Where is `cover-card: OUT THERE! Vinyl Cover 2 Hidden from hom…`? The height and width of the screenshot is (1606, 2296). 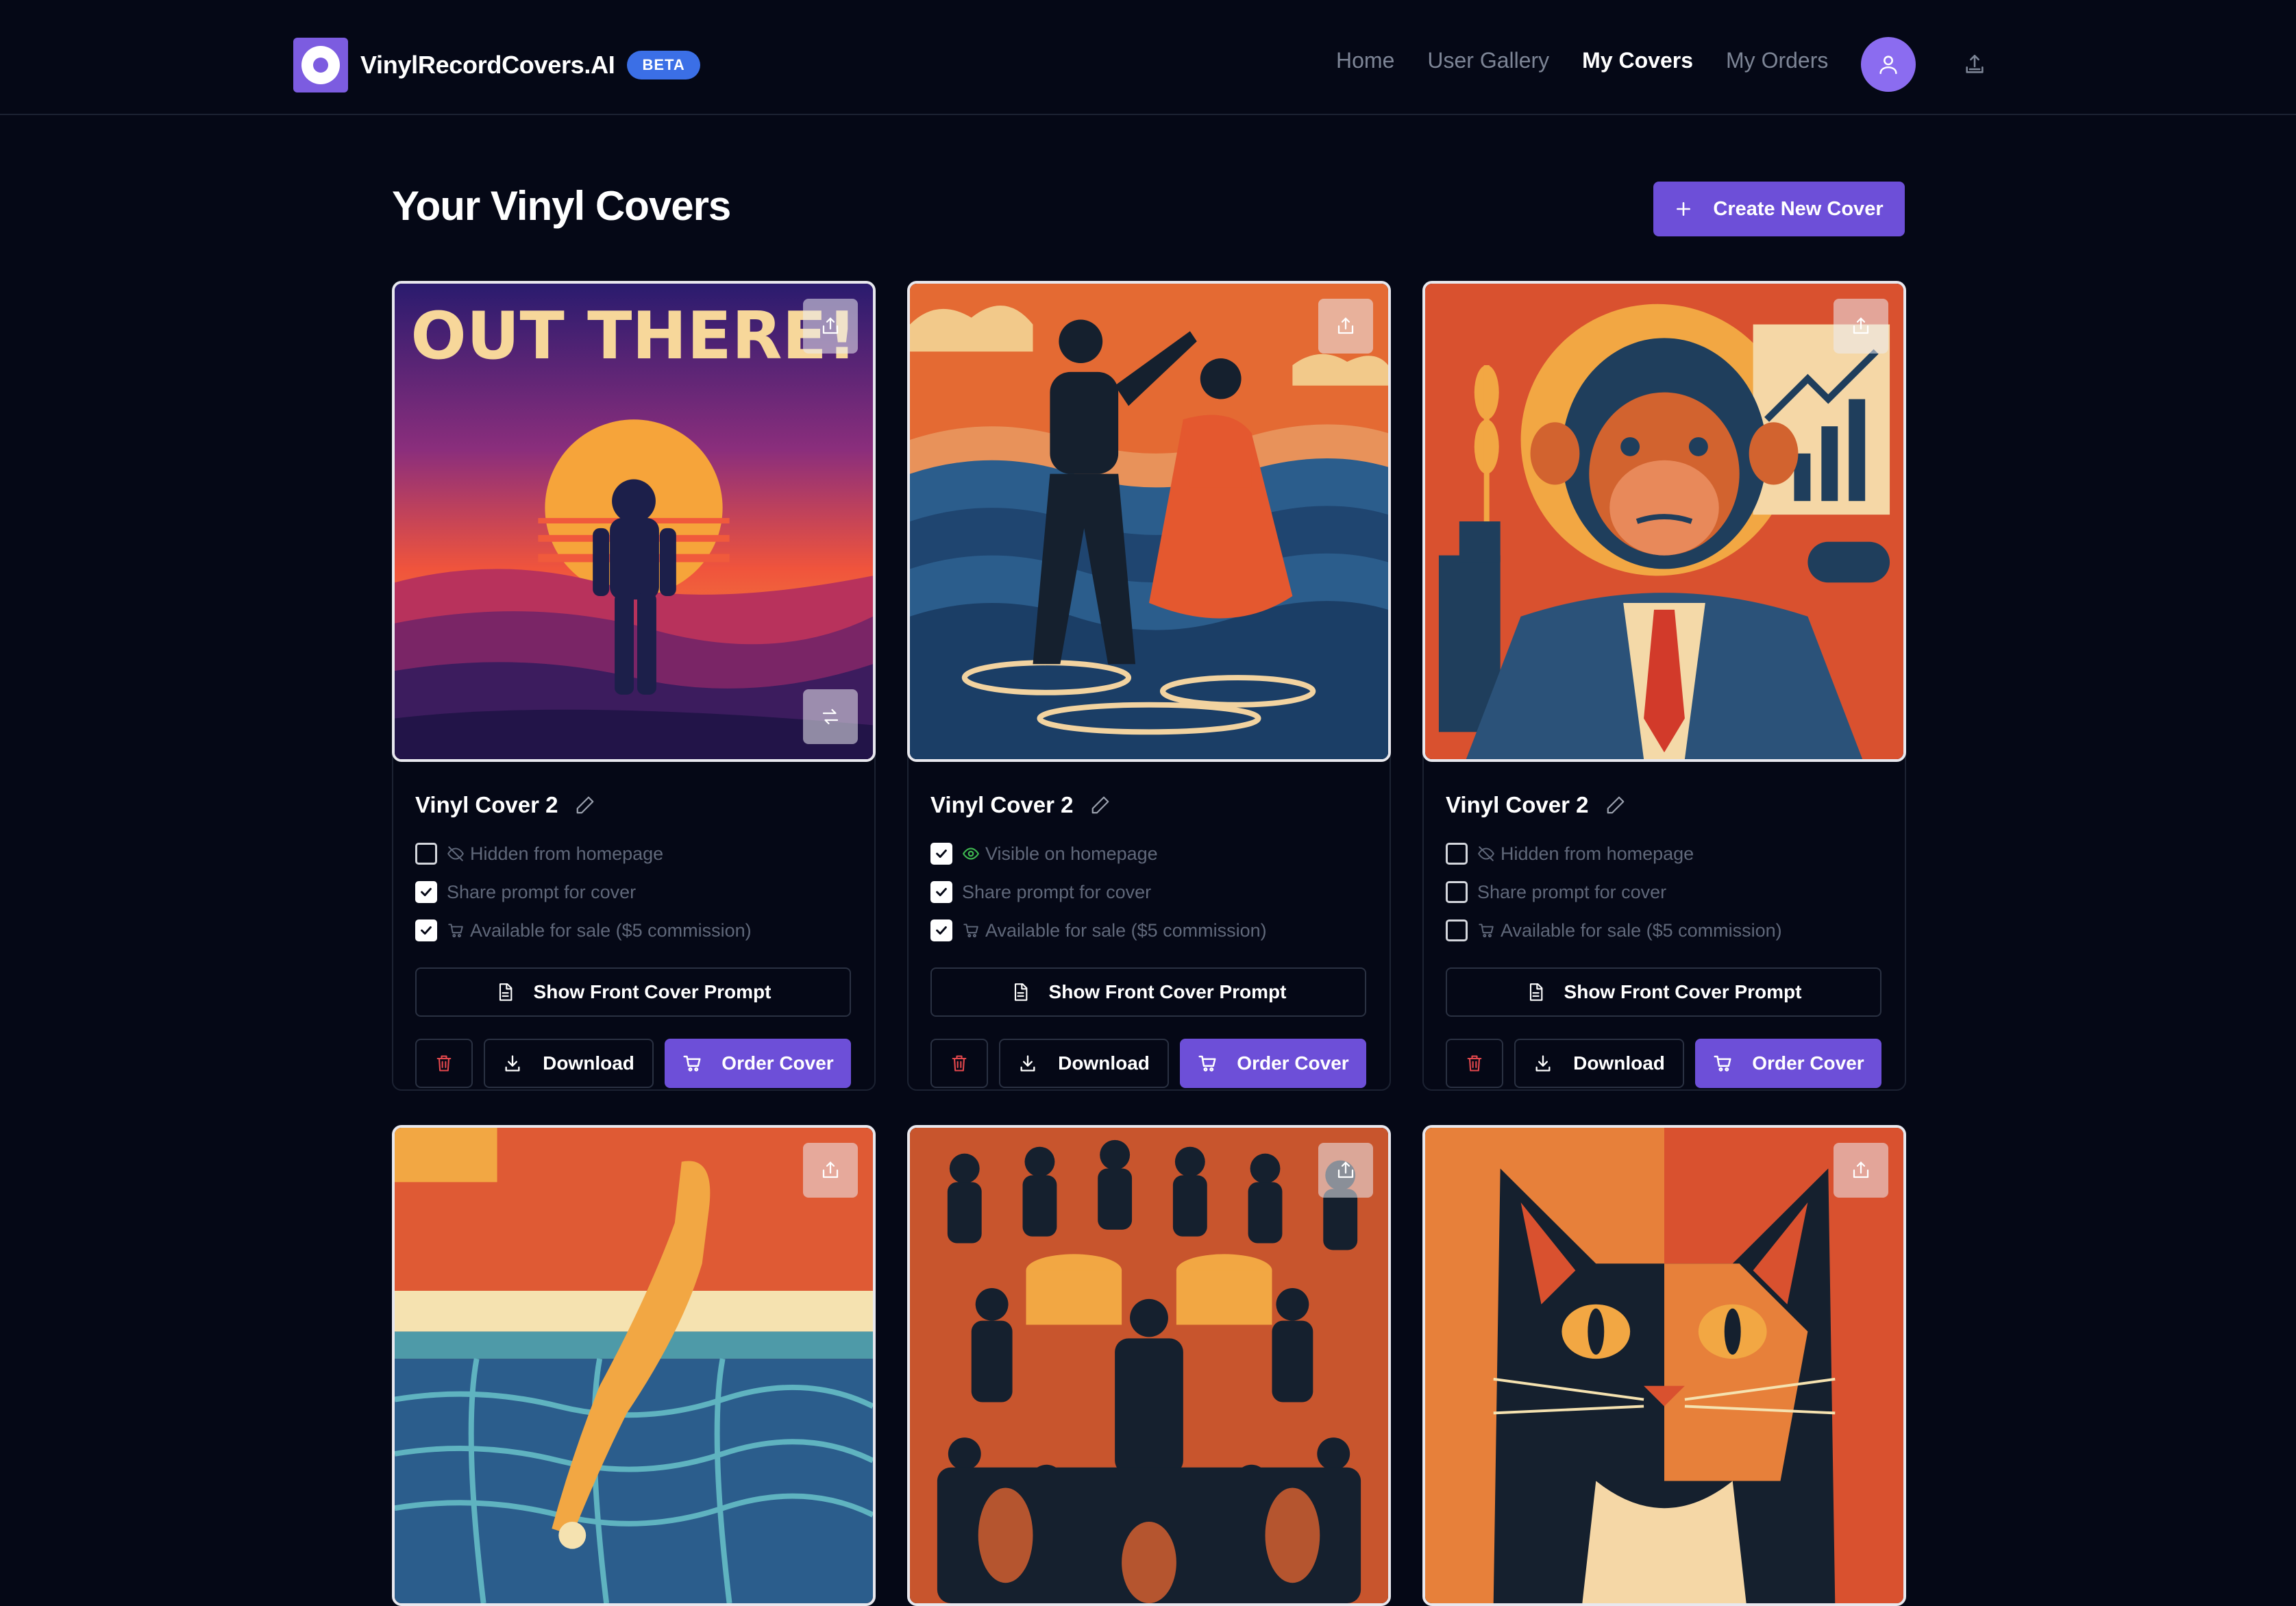
cover-card: OUT THERE! Vinyl Cover 2 Hidden from hom… is located at coordinates (634, 686).